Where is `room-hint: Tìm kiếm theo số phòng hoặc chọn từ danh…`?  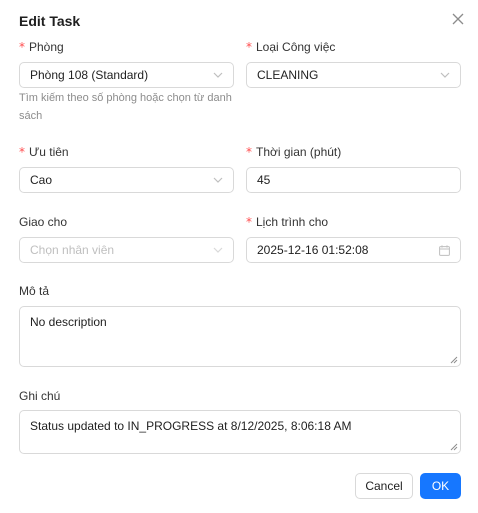
room-hint: Tìm kiếm theo số phòng hoặc chọn từ danh… is located at coordinates (125, 107).